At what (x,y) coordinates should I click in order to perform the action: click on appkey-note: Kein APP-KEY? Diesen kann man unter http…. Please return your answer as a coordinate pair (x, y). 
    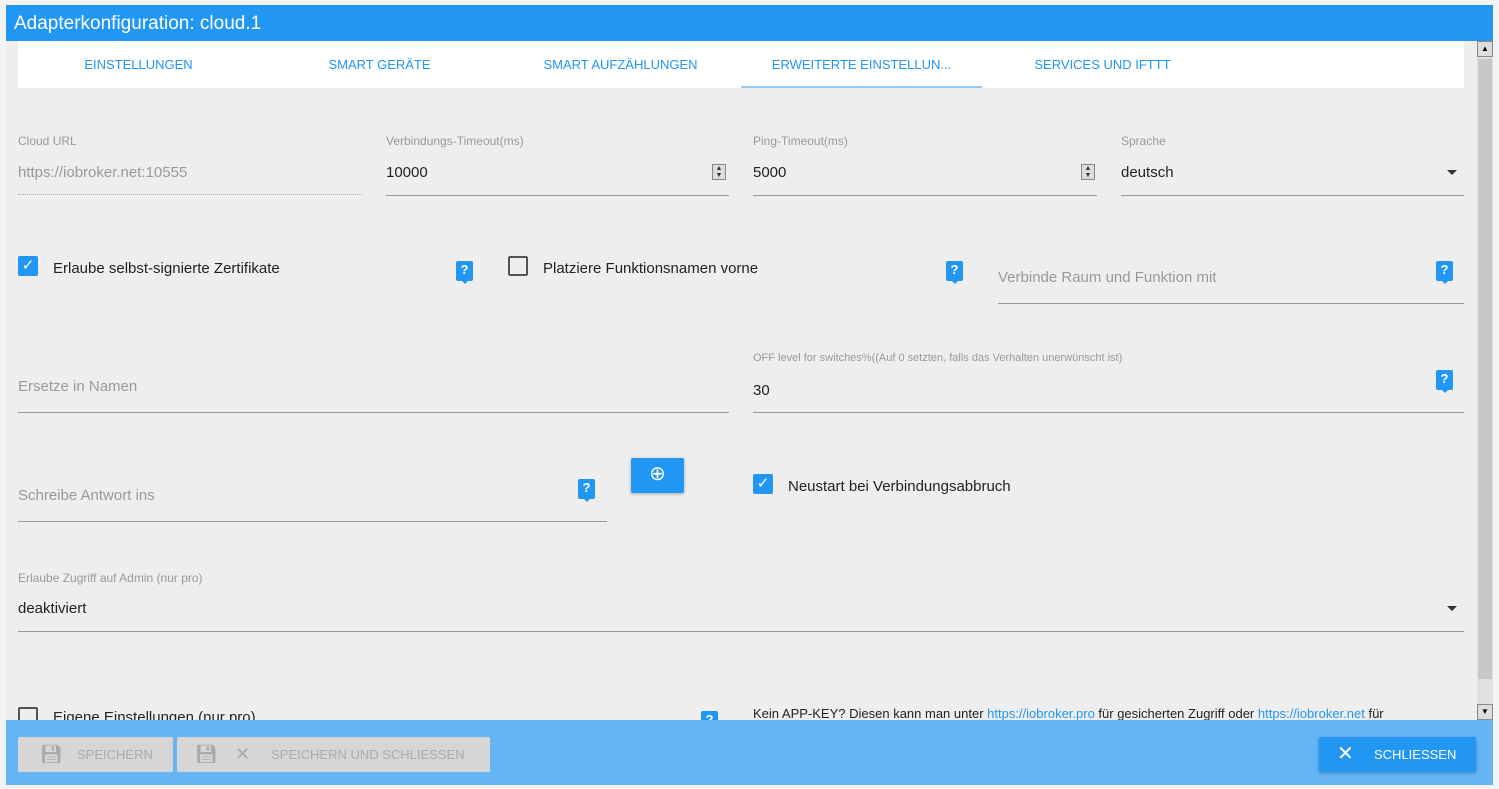
    Looking at the image, I should click on (1068, 713).